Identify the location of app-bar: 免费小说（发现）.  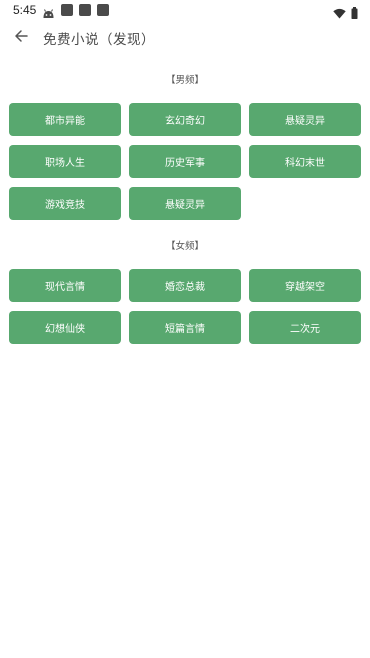
(185, 37).